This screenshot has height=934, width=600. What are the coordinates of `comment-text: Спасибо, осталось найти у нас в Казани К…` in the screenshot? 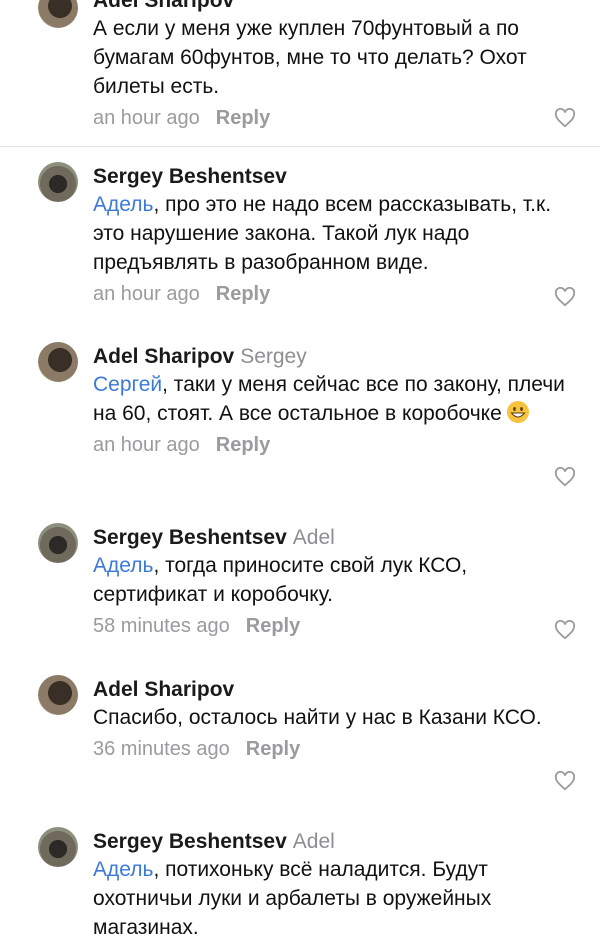 It's located at (317, 717).